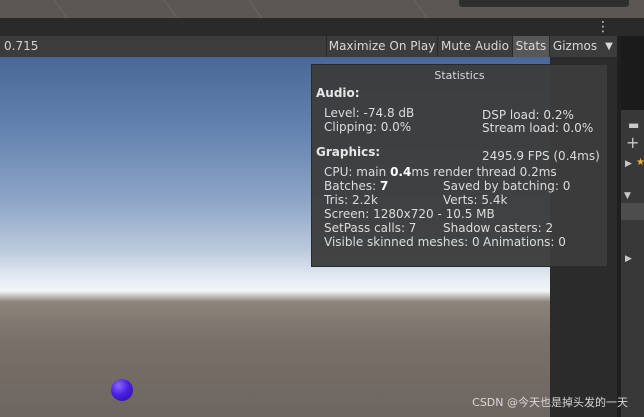 This screenshot has height=417, width=644. What do you see at coordinates (459, 75) in the screenshot?
I see `statistics-title: Statistics` at bounding box center [459, 75].